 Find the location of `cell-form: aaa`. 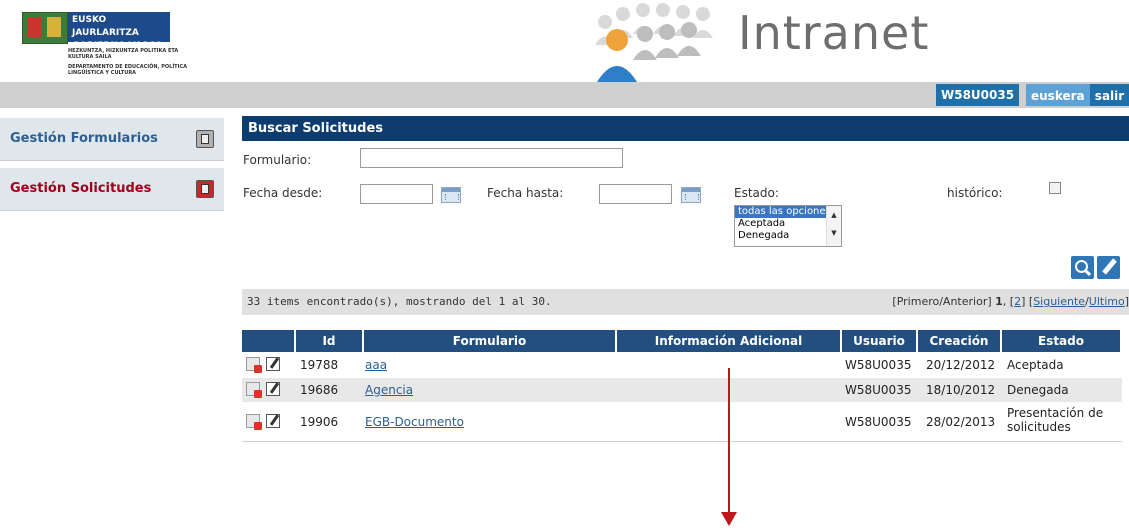

cell-form: aaa is located at coordinates (376, 365).